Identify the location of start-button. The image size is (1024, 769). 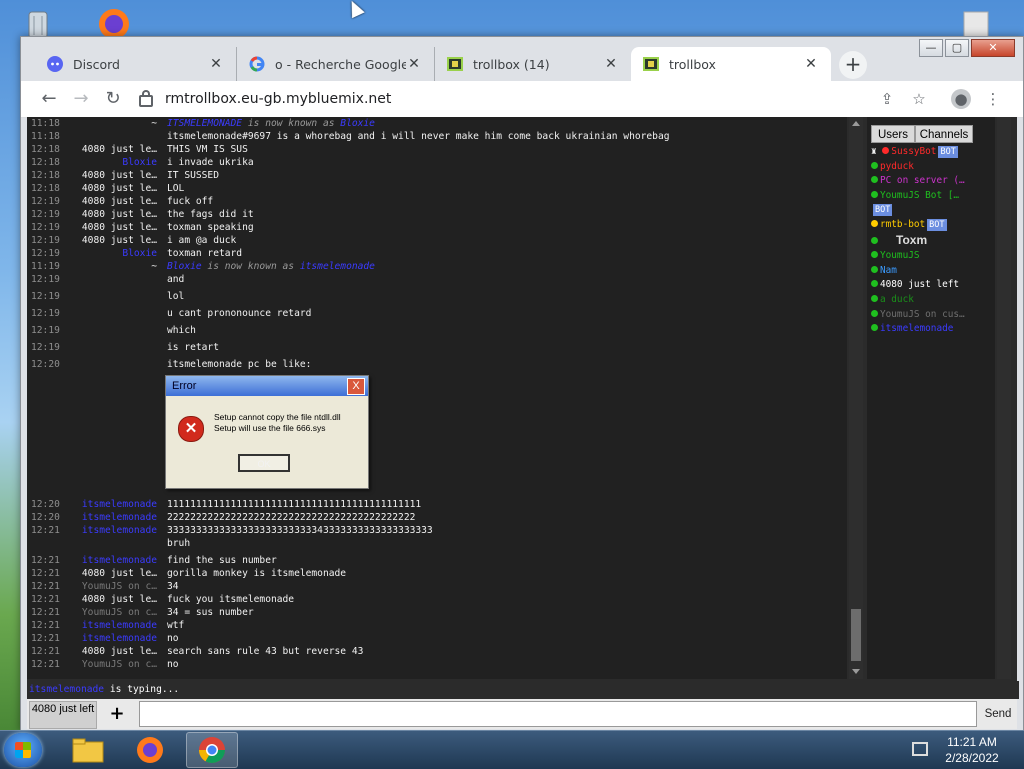
(23, 750).